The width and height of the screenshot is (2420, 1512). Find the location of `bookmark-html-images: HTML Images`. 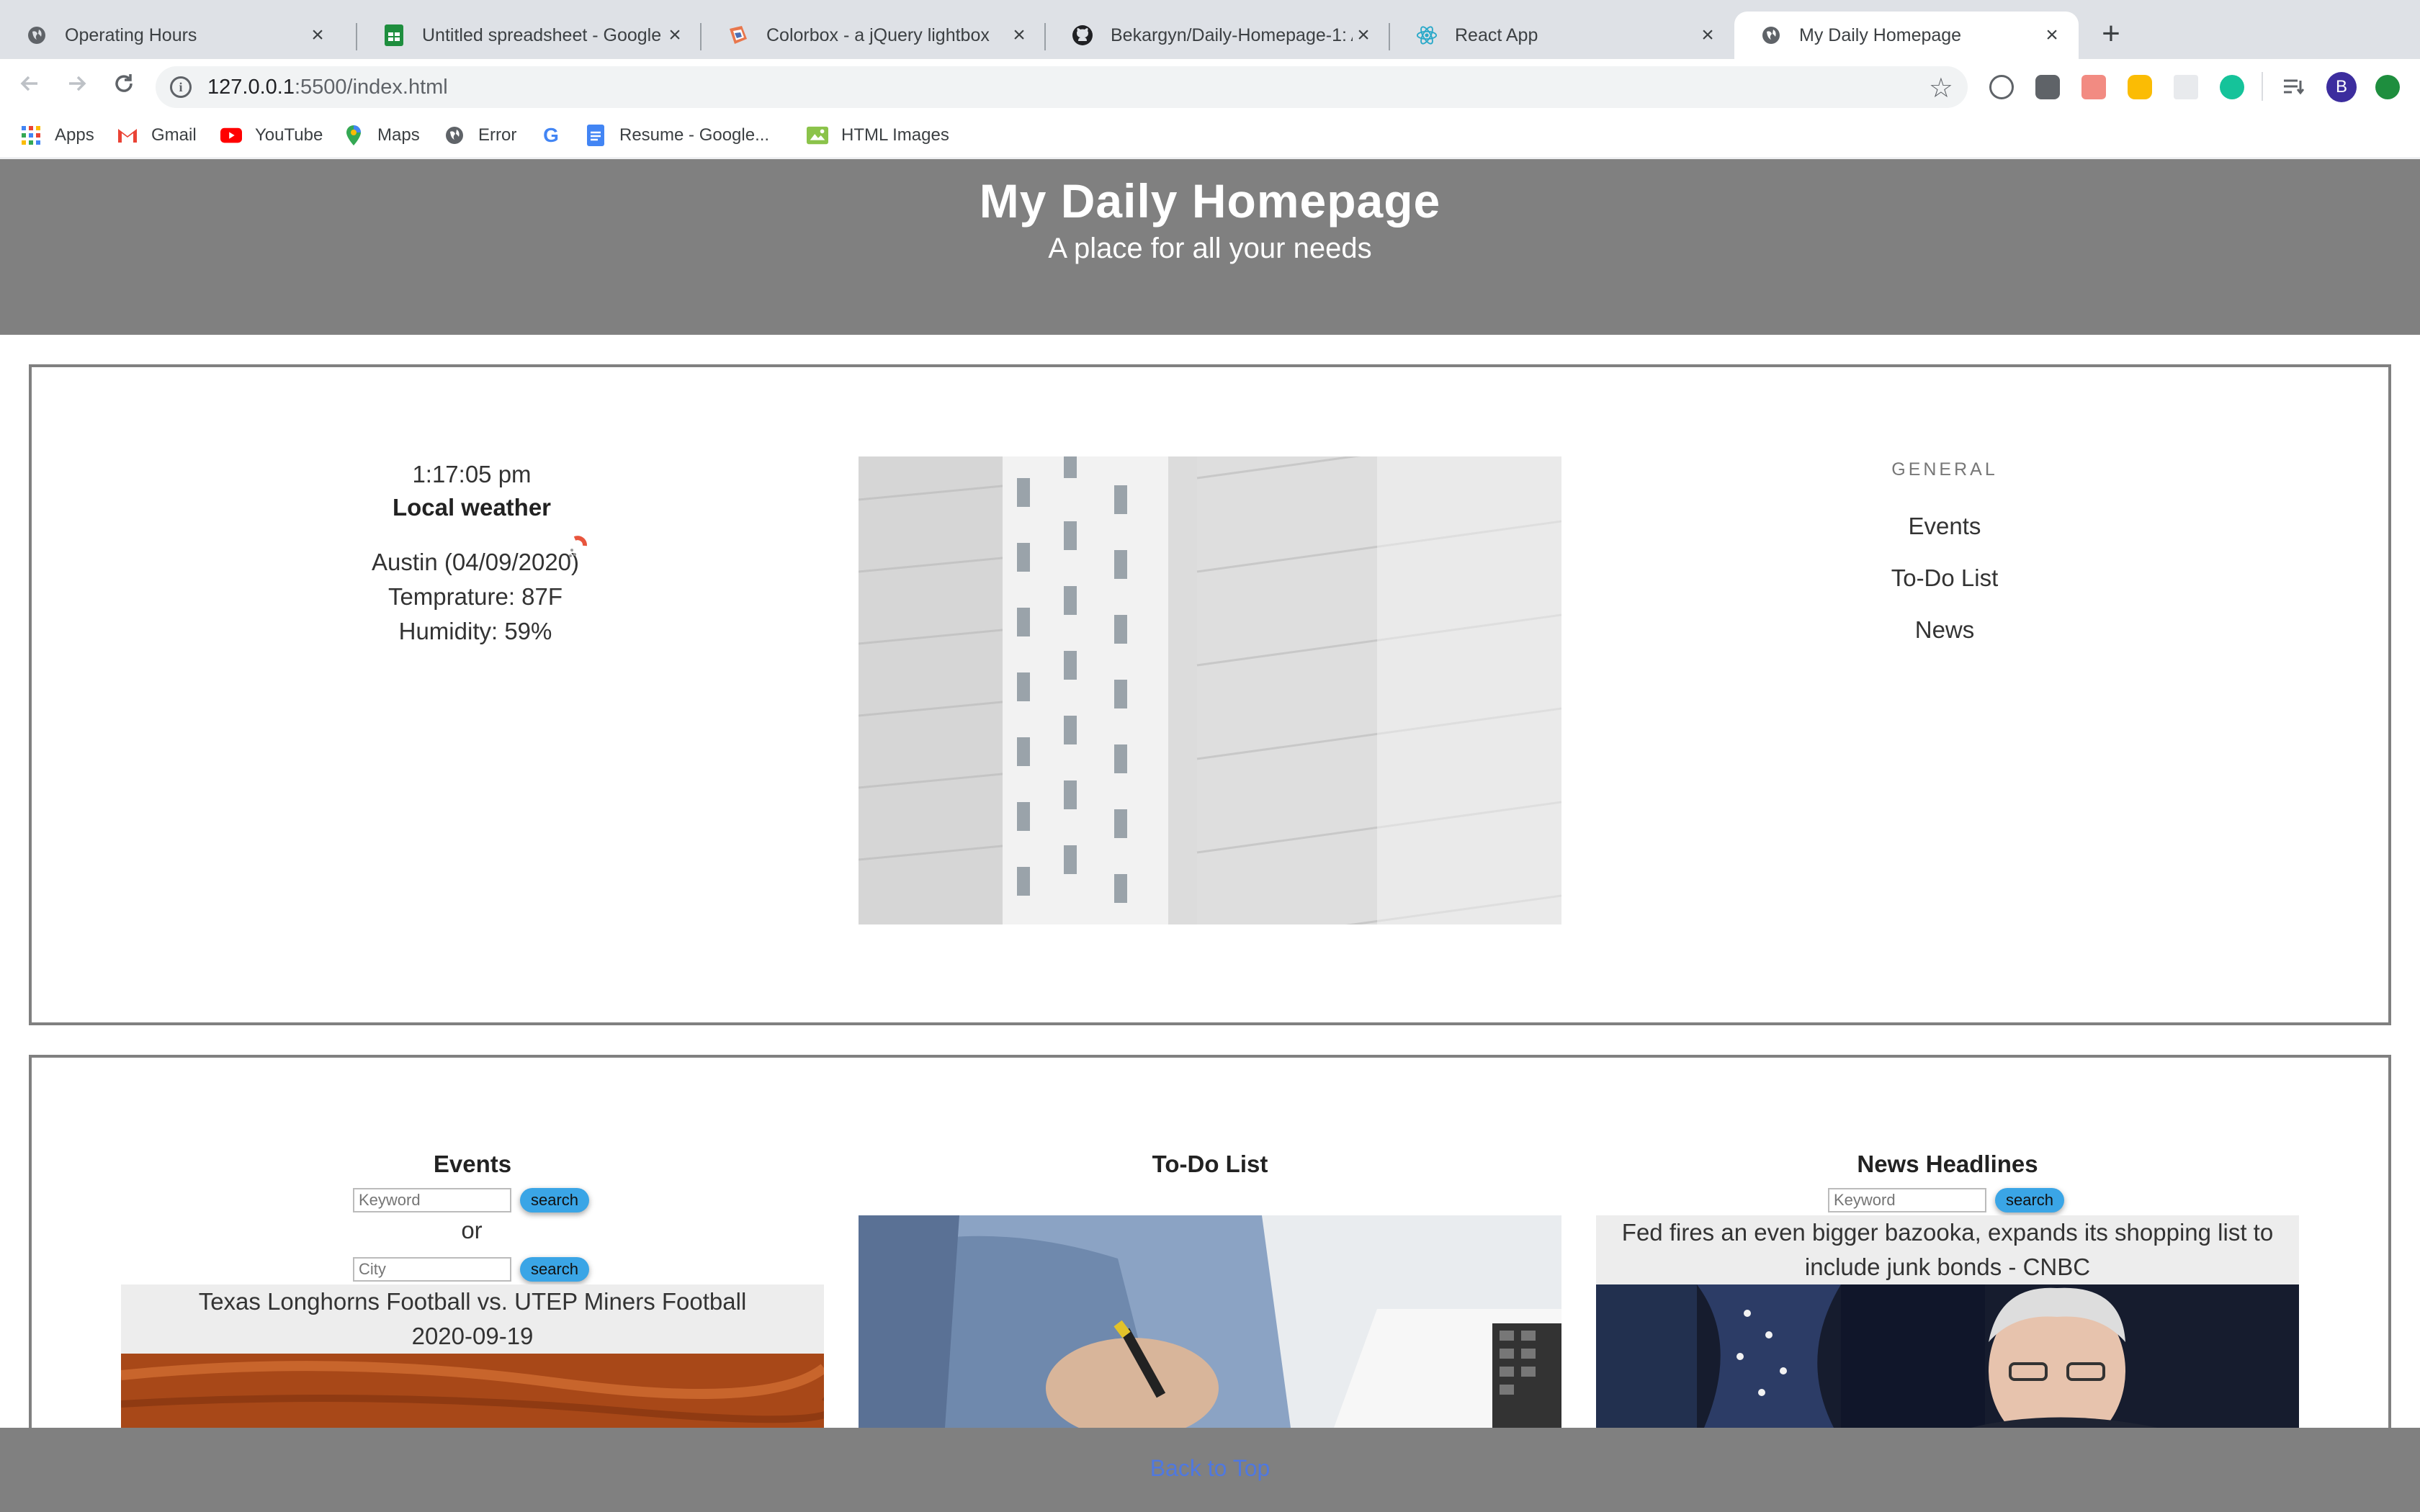

bookmark-html-images: HTML Images is located at coordinates (878, 135).